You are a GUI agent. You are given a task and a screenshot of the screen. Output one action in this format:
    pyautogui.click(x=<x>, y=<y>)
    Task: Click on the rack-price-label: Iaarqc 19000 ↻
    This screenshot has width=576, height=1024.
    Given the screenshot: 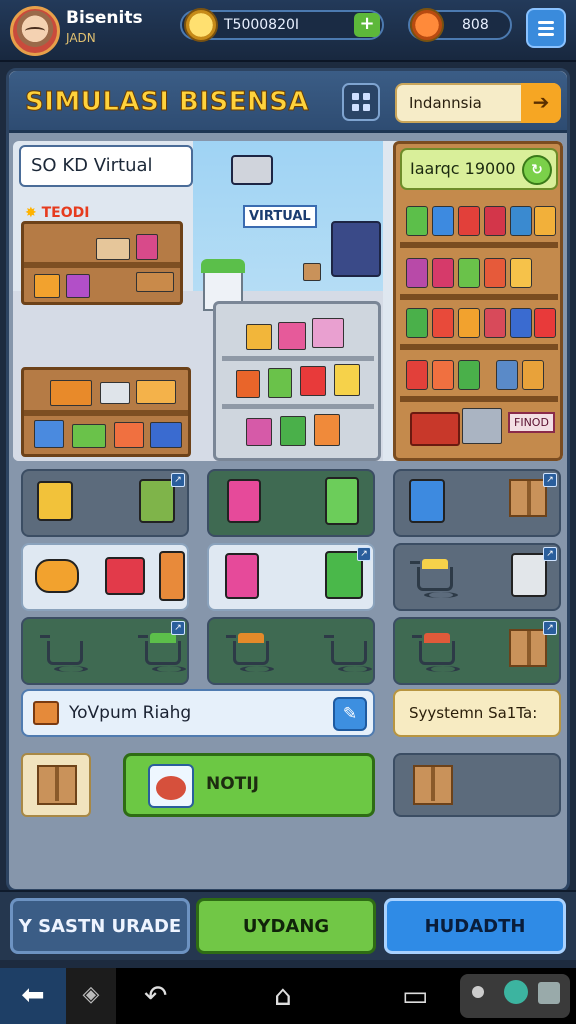 What is the action you would take?
    pyautogui.click(x=479, y=169)
    